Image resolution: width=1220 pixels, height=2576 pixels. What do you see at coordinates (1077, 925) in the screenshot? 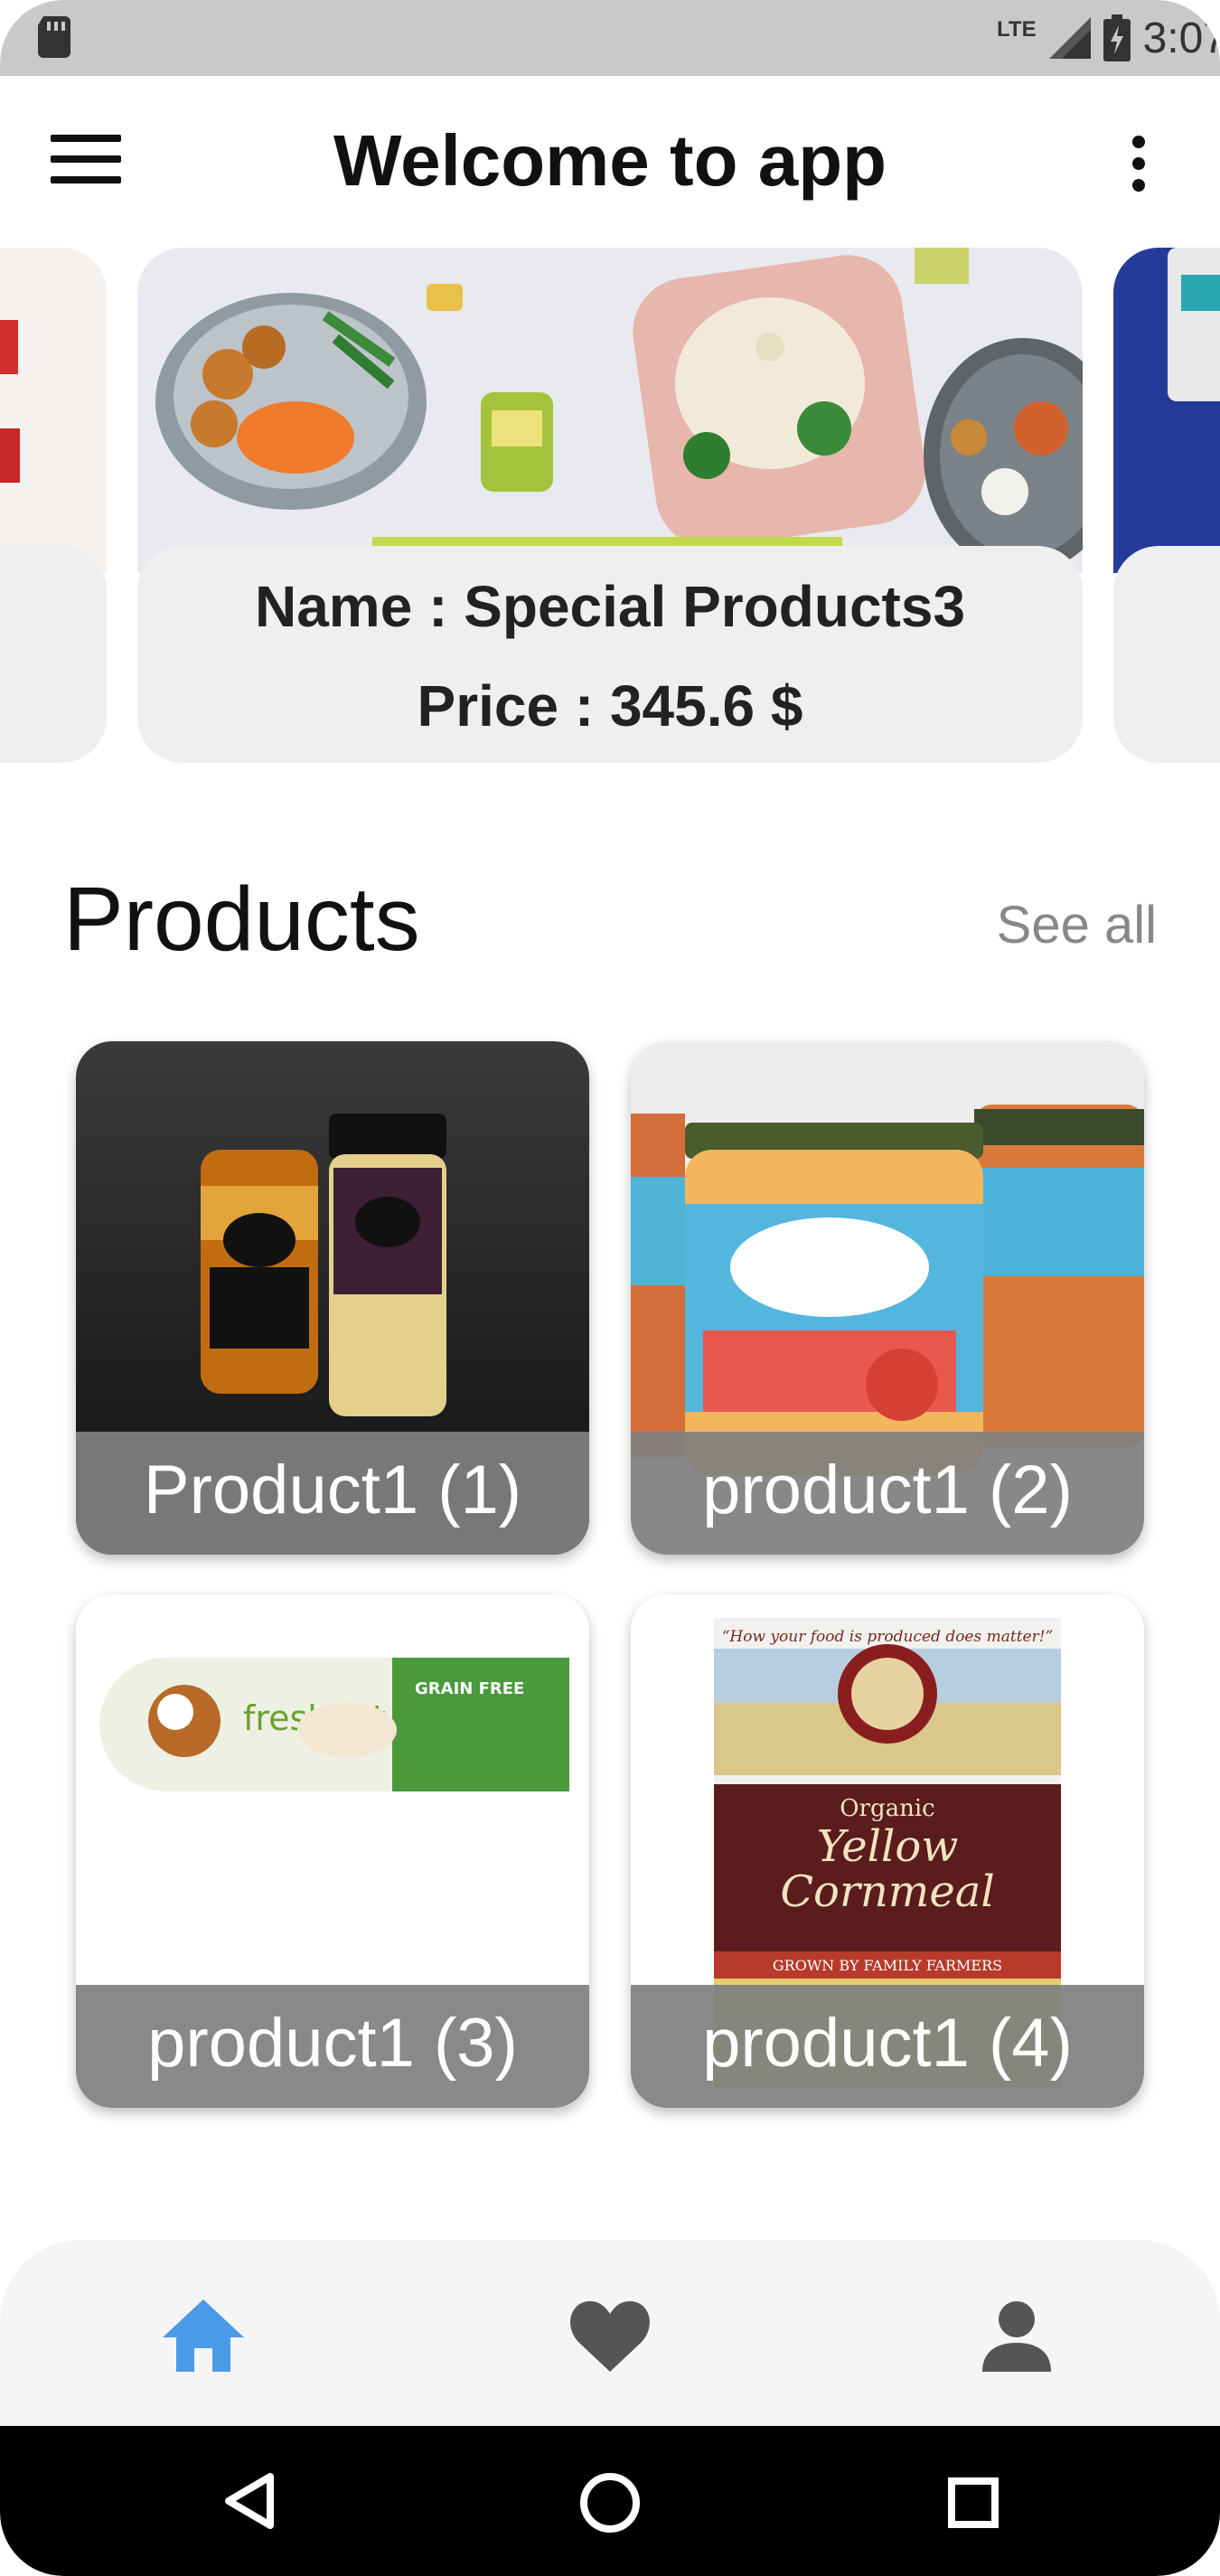
I see `see-all-link: See all` at bounding box center [1077, 925].